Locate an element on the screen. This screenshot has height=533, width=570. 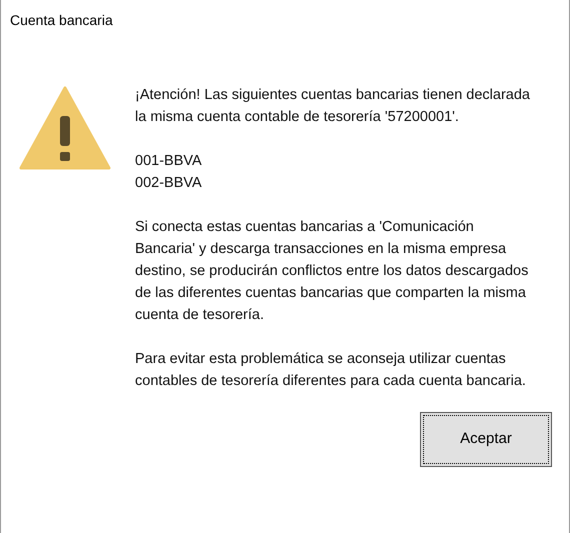
window-title: Cuenta bancaria is located at coordinates (61, 20).